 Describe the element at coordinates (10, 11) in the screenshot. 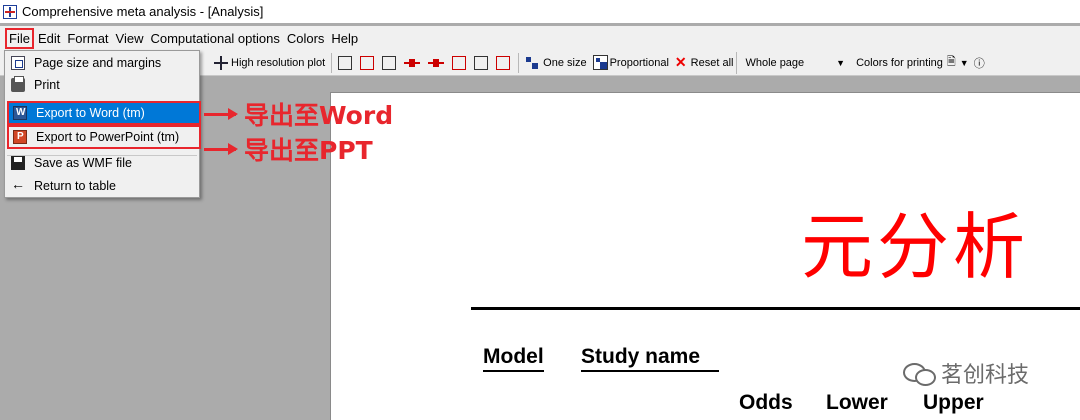

I see `app-icon` at that location.